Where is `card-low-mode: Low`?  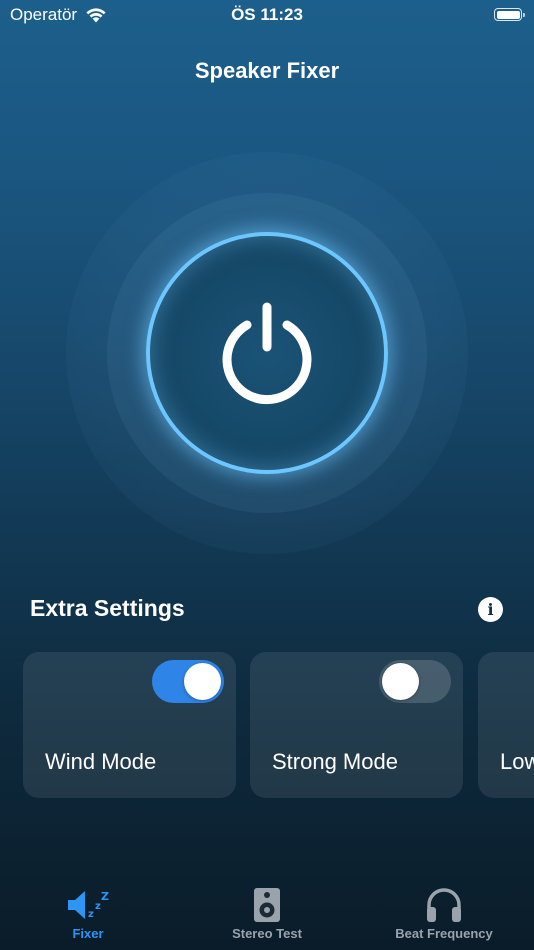 card-low-mode: Low is located at coordinates (506, 725).